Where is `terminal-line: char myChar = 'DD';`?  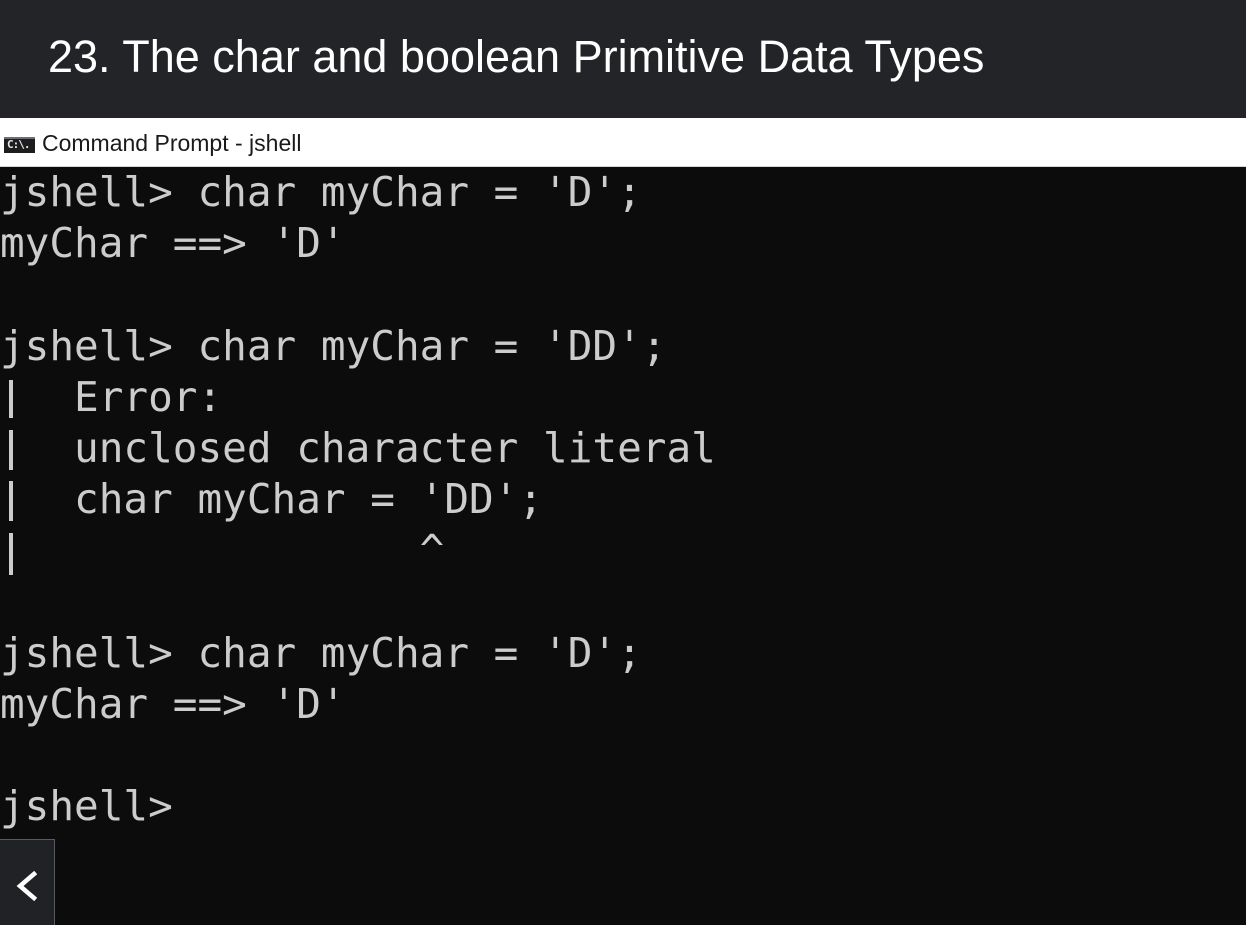
terminal-line: char myChar = 'DD'; is located at coordinates (272, 499).